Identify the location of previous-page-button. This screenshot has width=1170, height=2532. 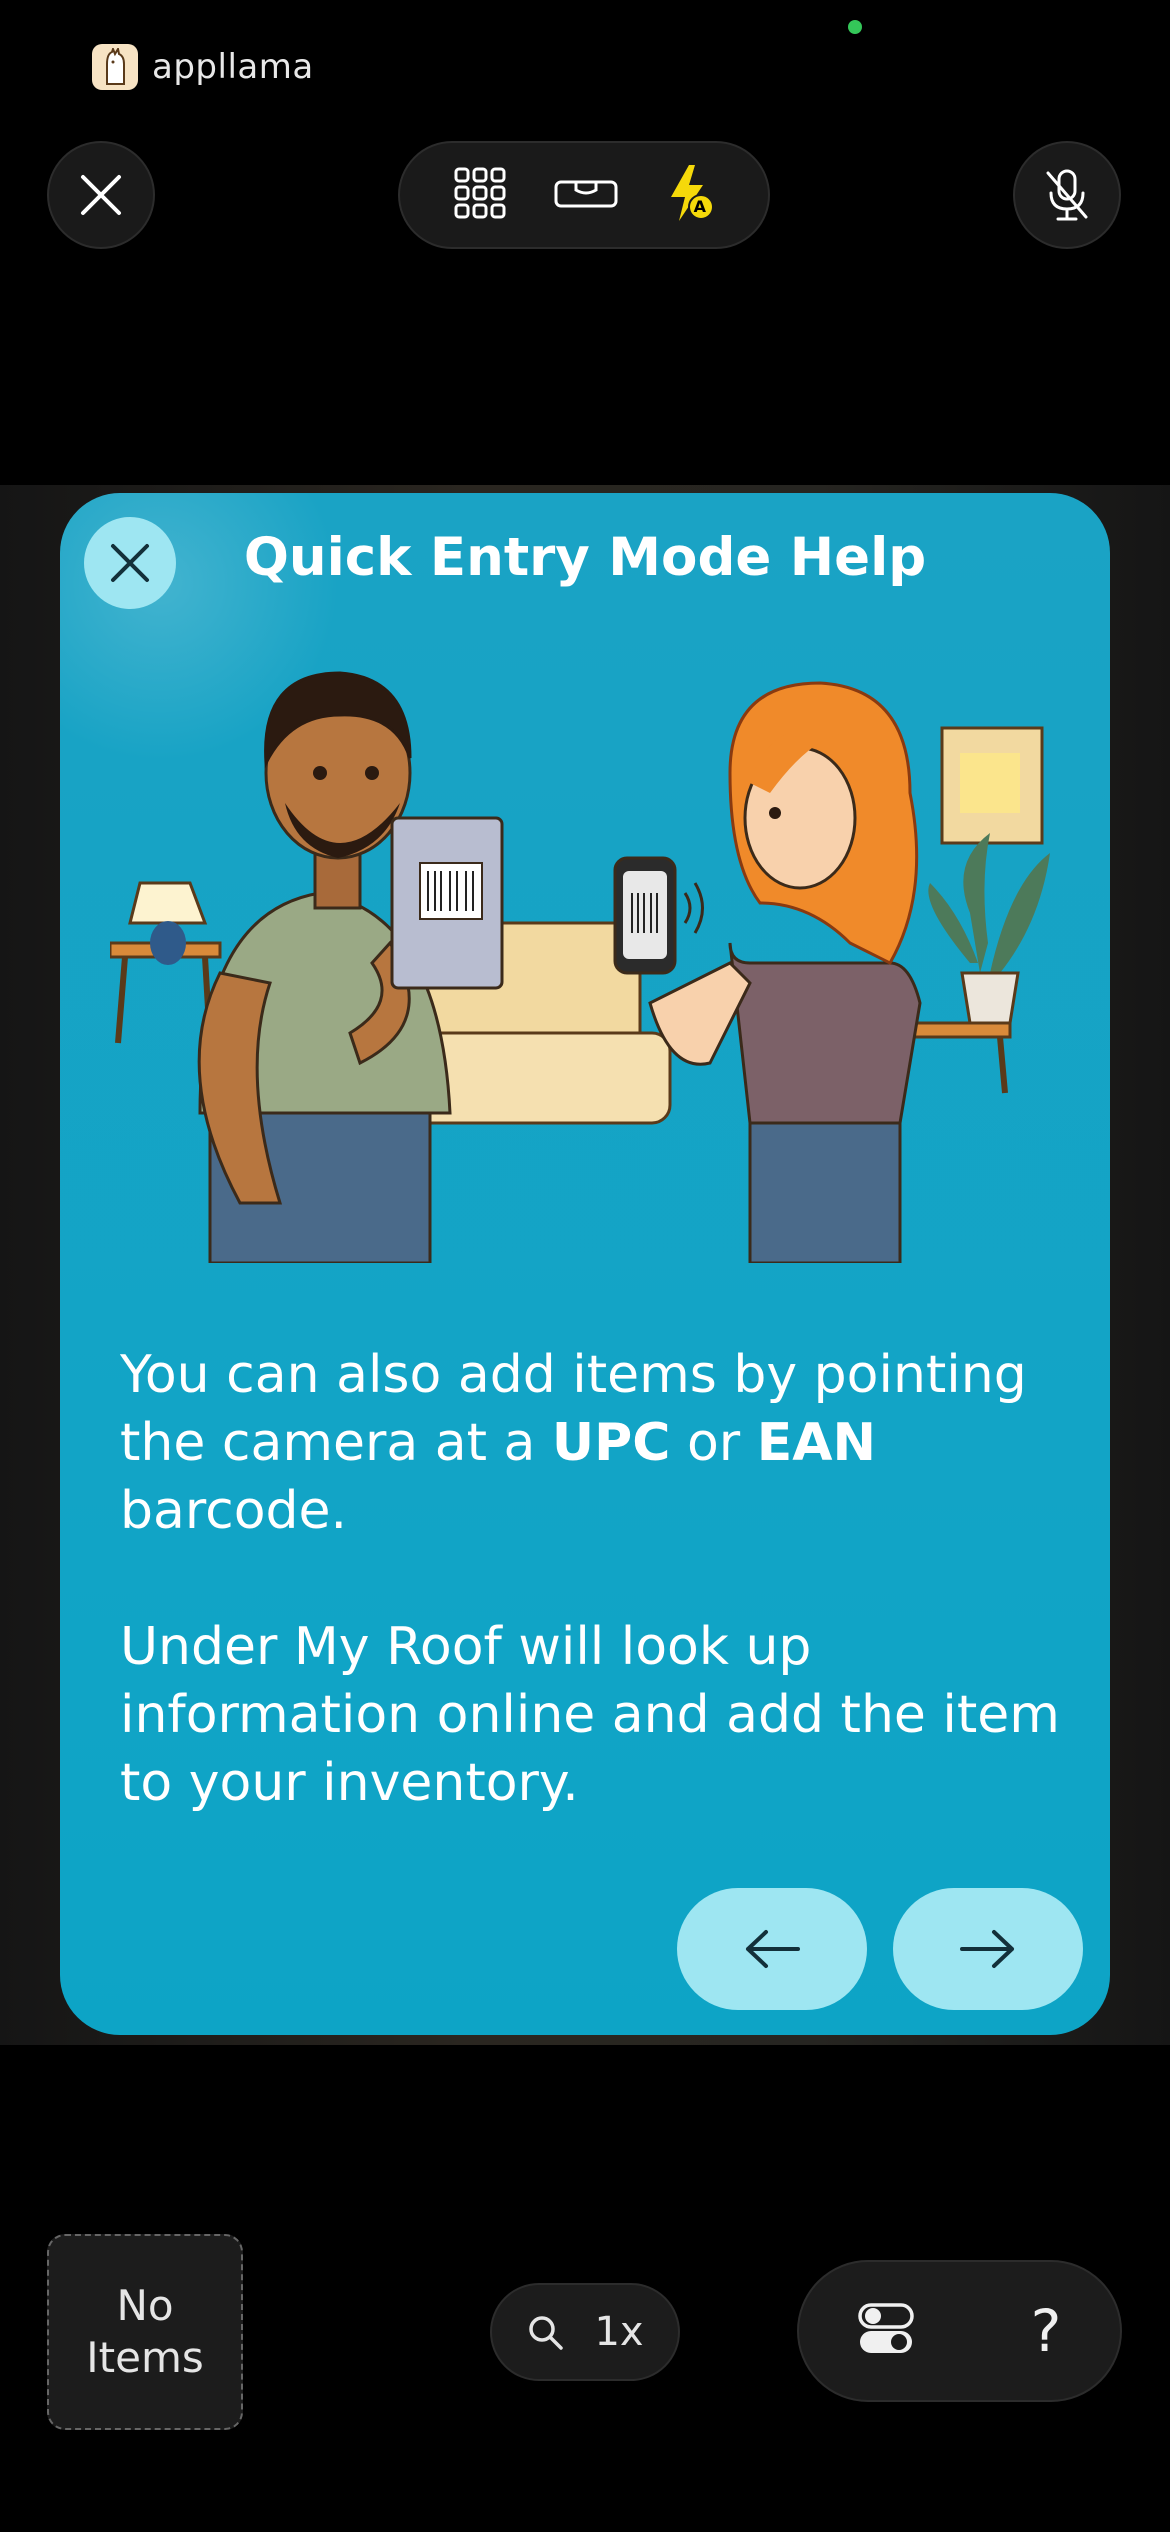
(772, 1949).